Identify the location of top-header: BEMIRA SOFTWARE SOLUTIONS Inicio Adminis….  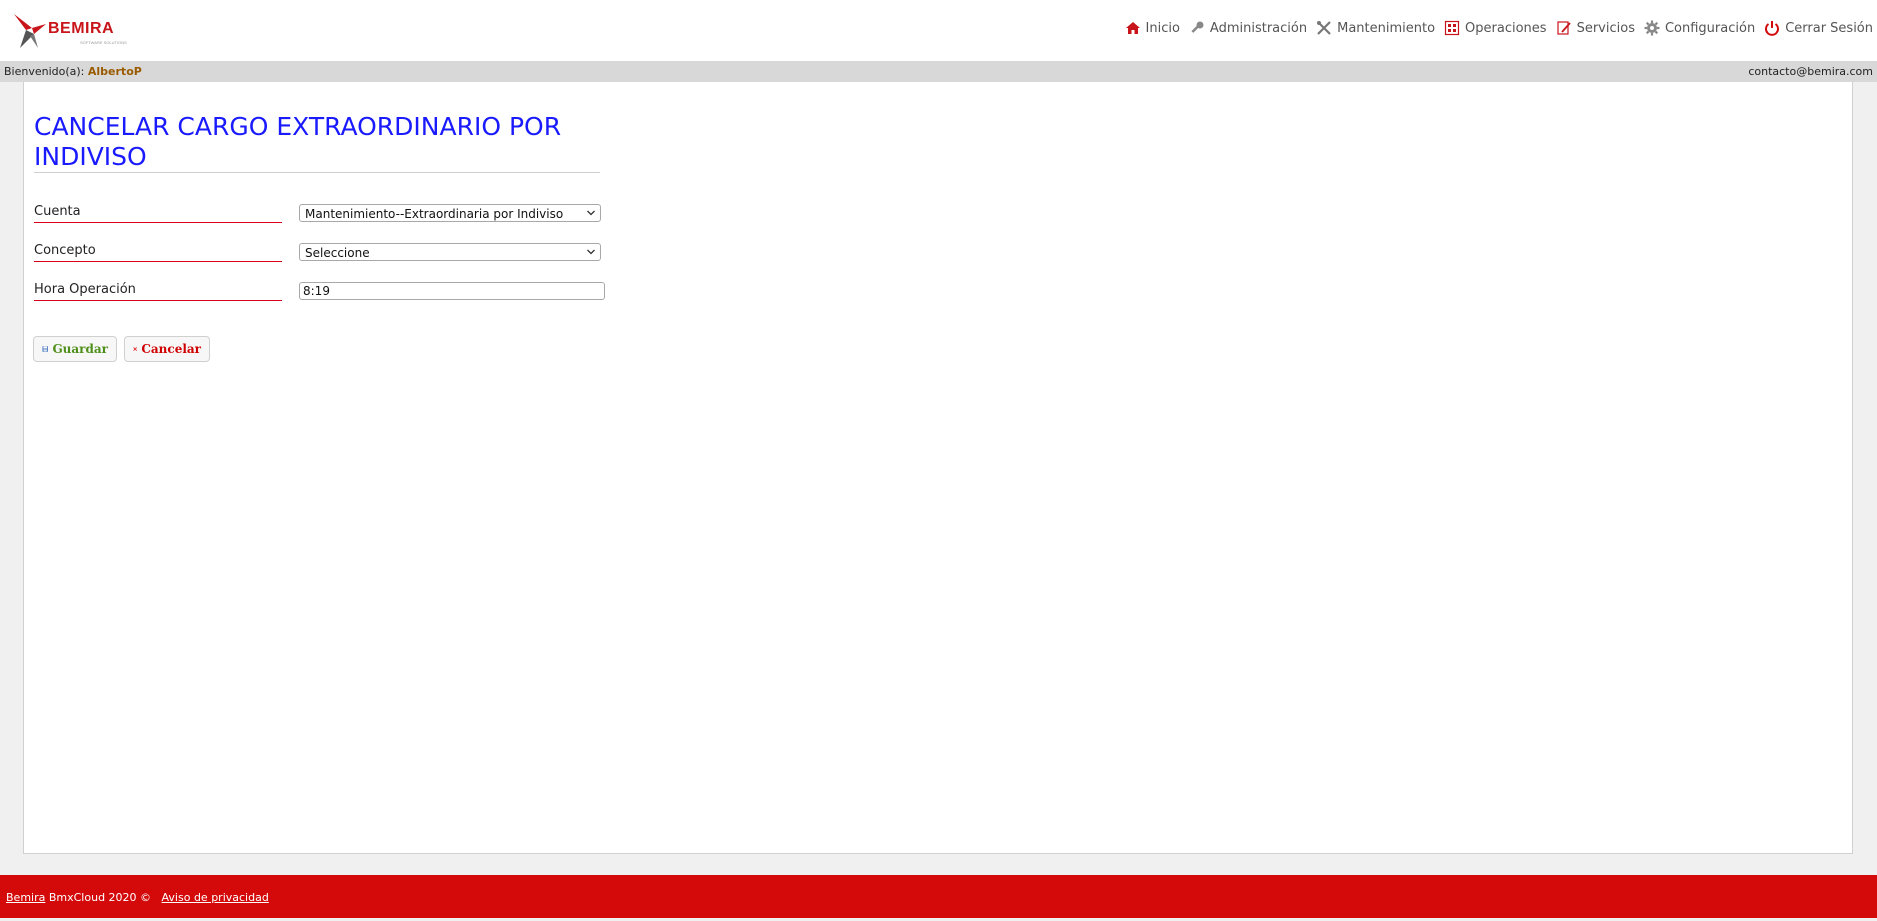
(938, 30).